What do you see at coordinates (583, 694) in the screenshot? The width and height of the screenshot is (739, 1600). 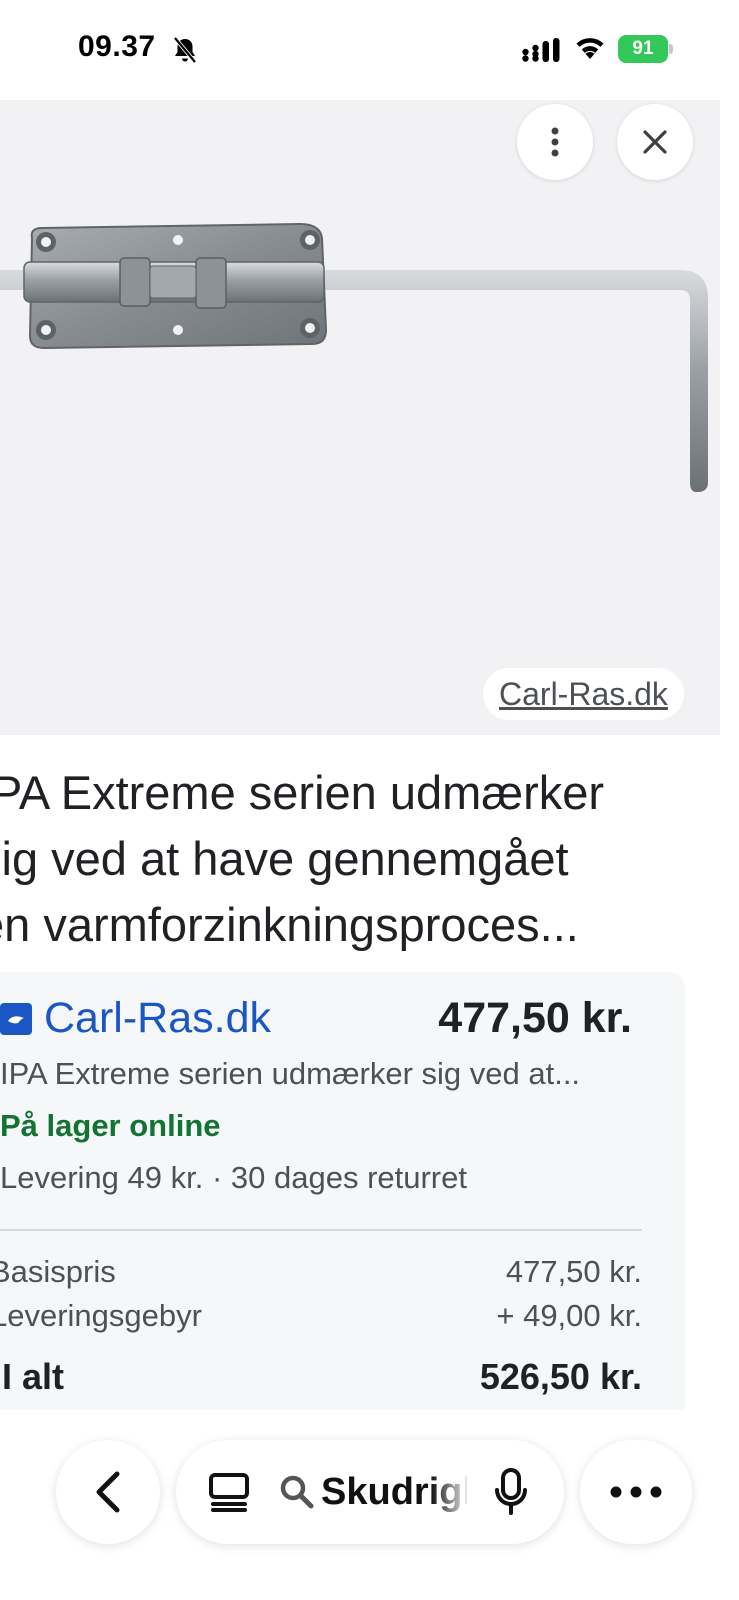 I see `image-source-link: Carl-Ras.dk` at bounding box center [583, 694].